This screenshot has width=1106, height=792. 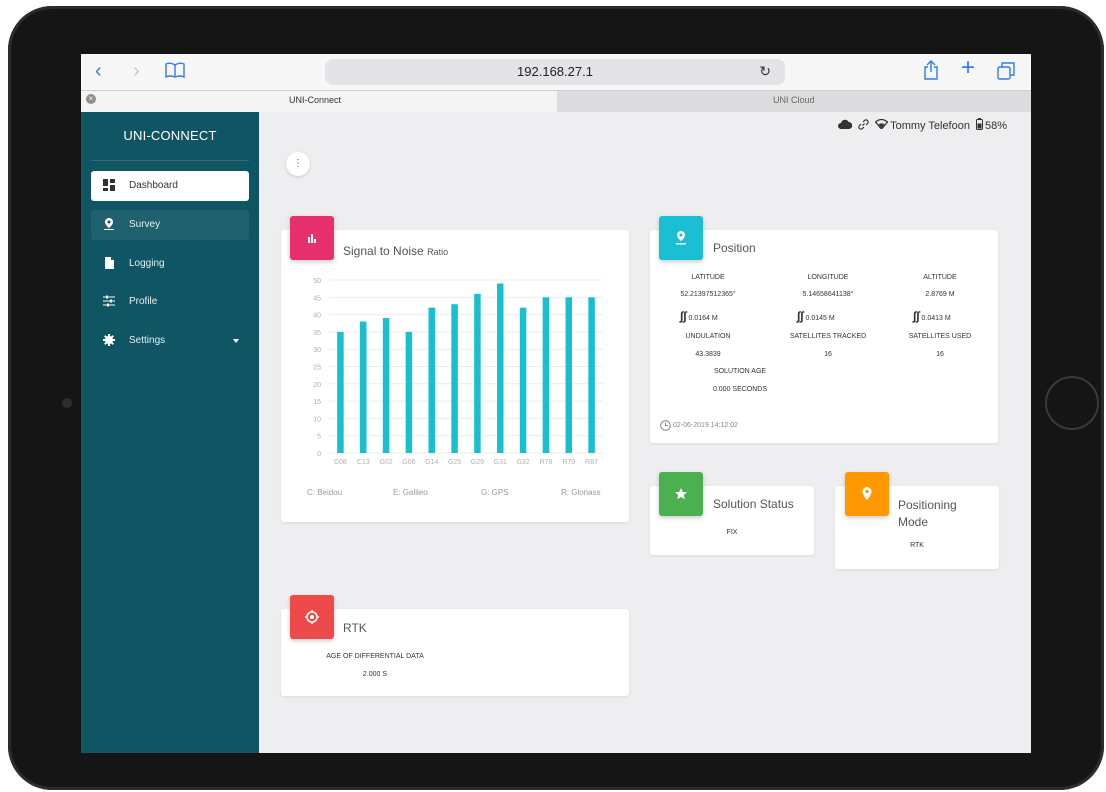 I want to click on brand-title: UNI-CONNECT, so click(x=170, y=135).